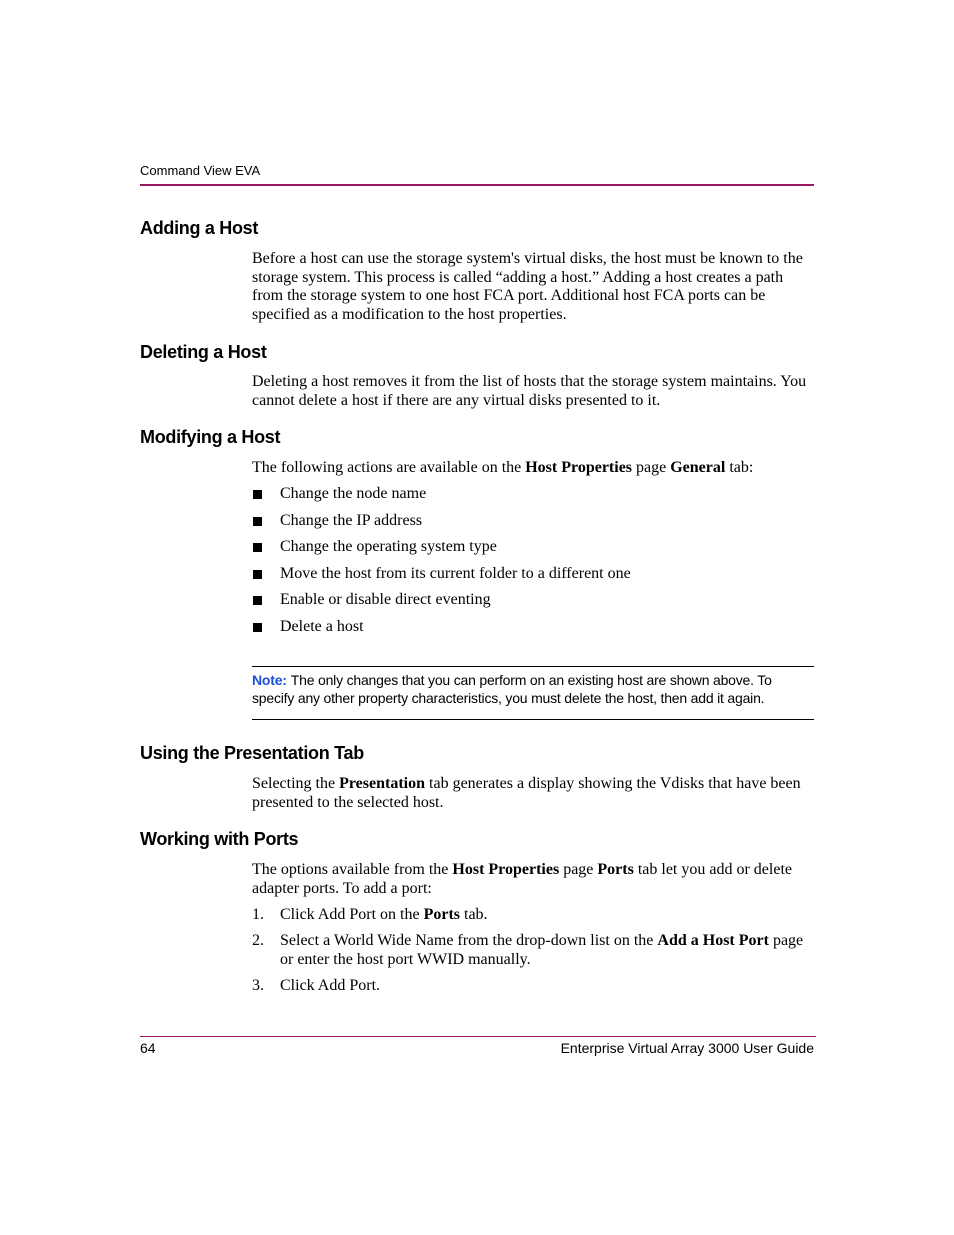  What do you see at coordinates (382, 783) in the screenshot?
I see `body-bold-presentation: Presentation` at bounding box center [382, 783].